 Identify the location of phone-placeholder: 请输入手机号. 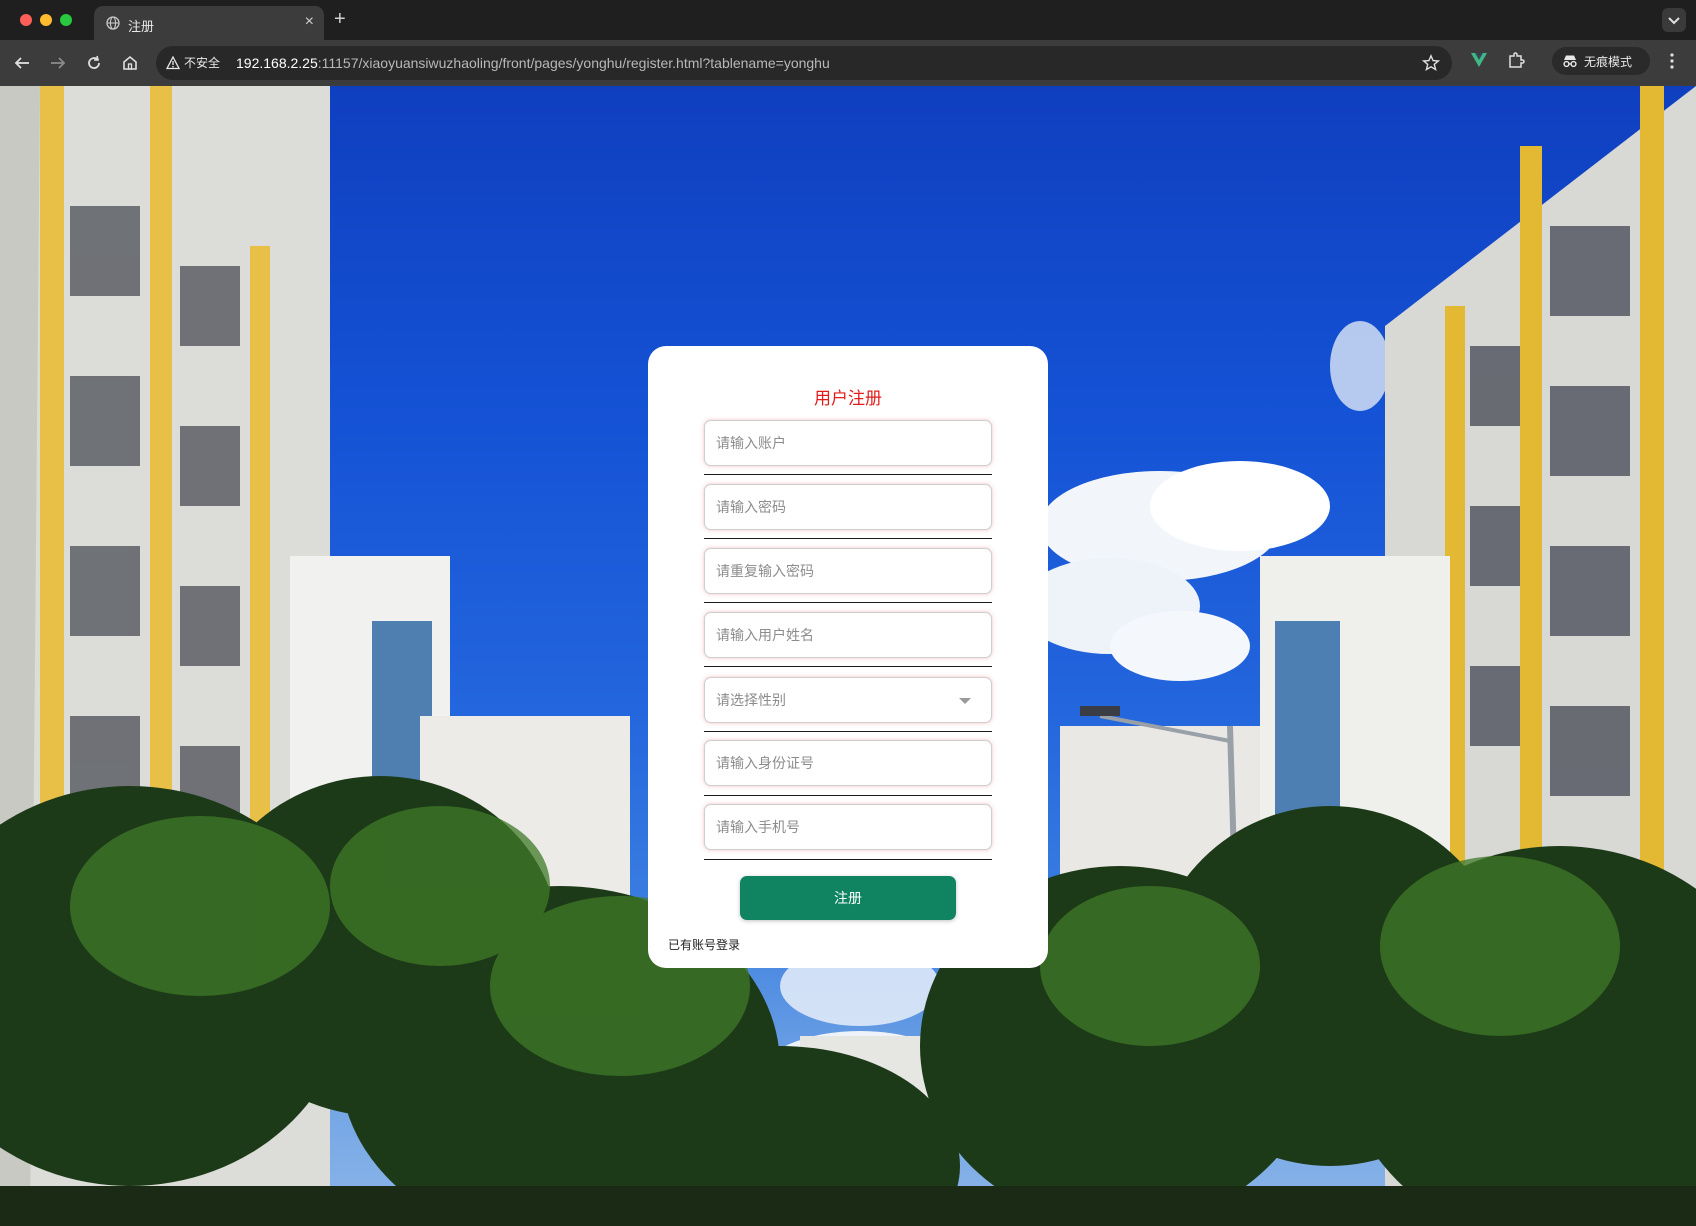
(758, 828).